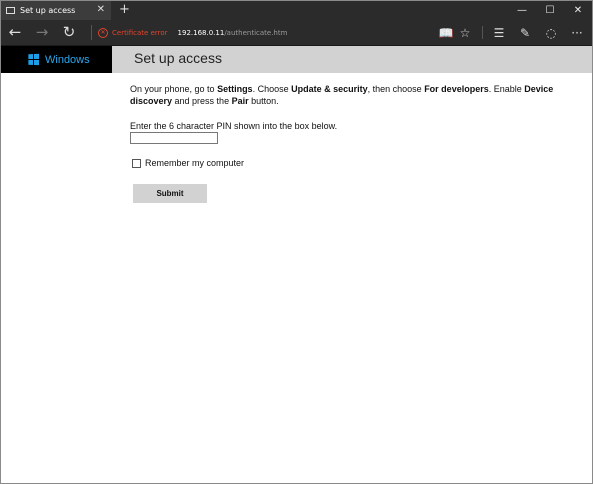 The height and width of the screenshot is (484, 593). Describe the element at coordinates (48, 10) in the screenshot. I see `tab-title: Set up access` at that location.